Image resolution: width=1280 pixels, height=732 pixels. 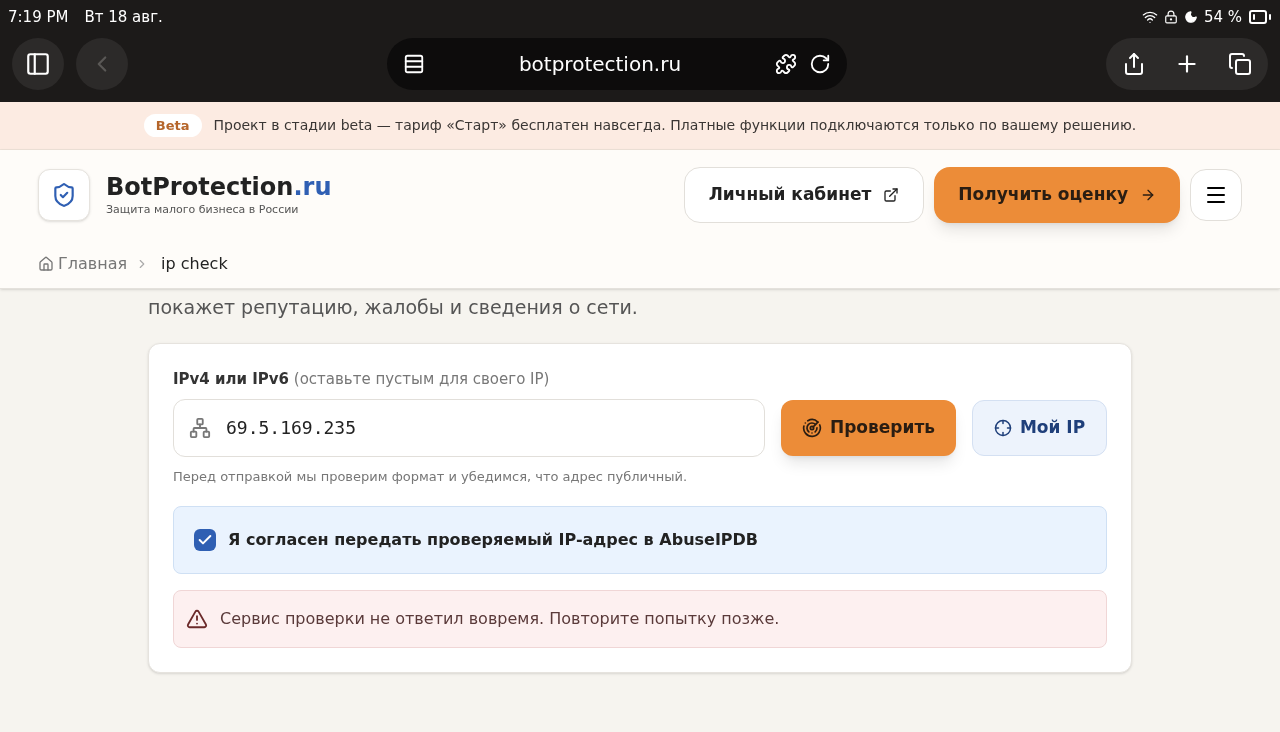 What do you see at coordinates (414, 64) in the screenshot?
I see `reader-icon` at bounding box center [414, 64].